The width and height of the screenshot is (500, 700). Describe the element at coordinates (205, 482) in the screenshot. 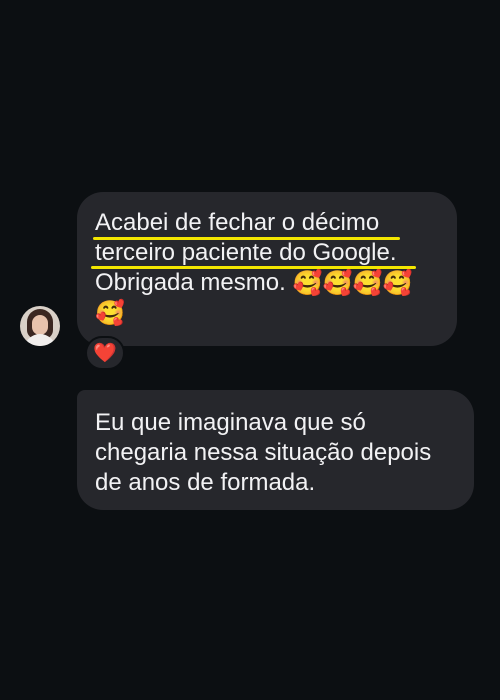

I see `message-line: de anos de formada.` at that location.